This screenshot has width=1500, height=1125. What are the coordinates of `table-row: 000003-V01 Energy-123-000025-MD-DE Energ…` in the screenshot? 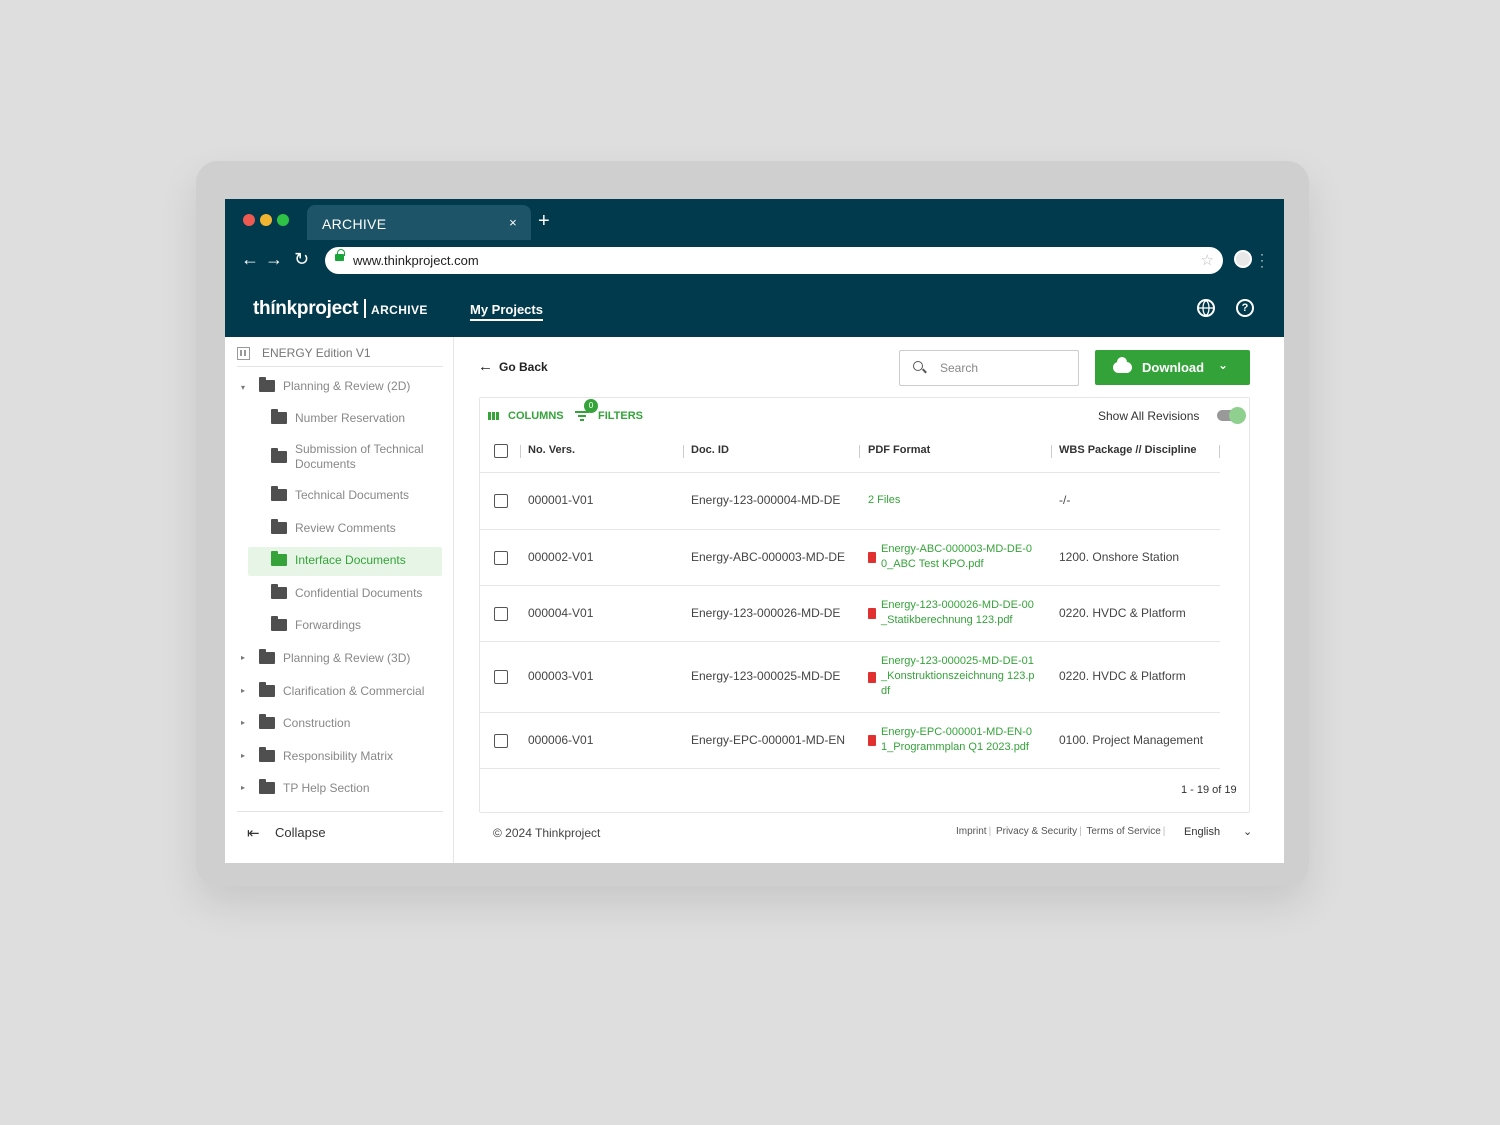 It's located at (850, 676).